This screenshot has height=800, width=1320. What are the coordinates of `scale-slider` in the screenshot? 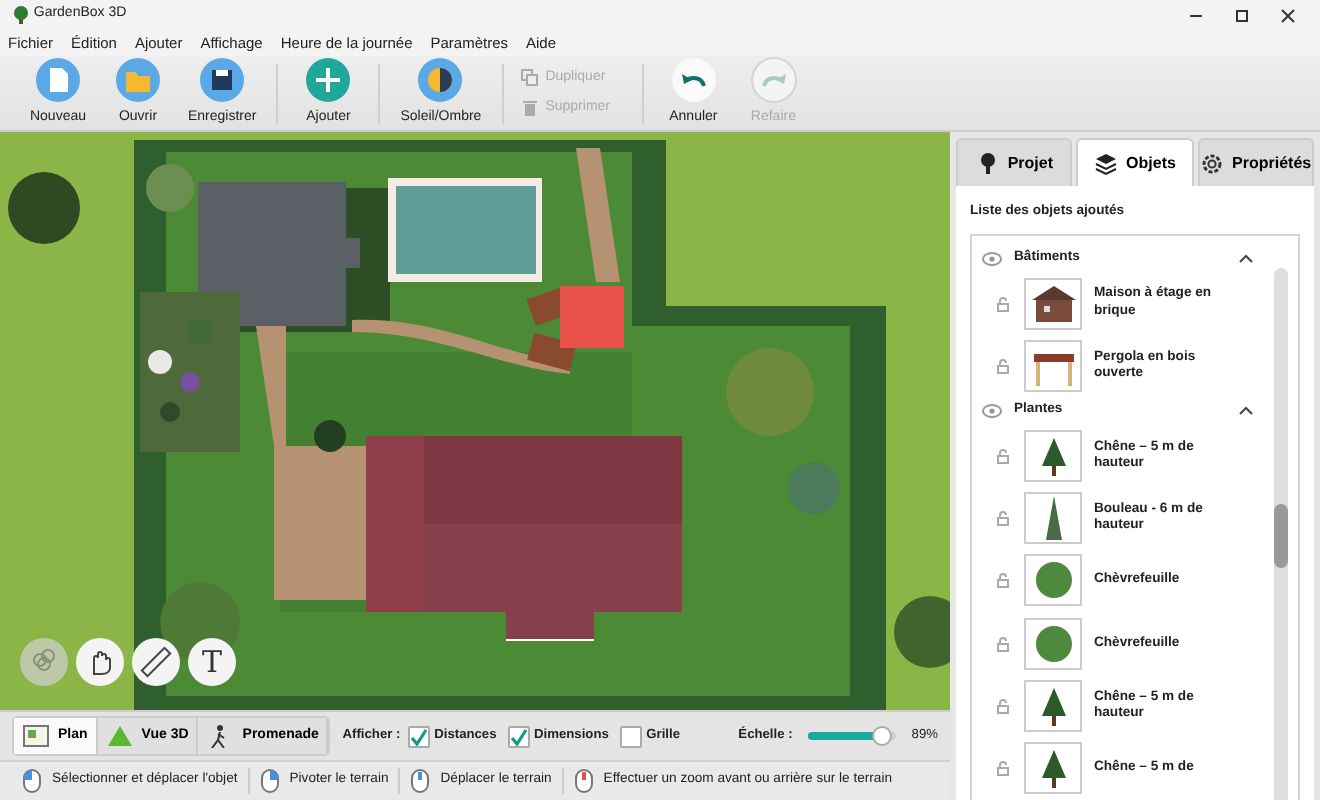 It's located at (852, 736).